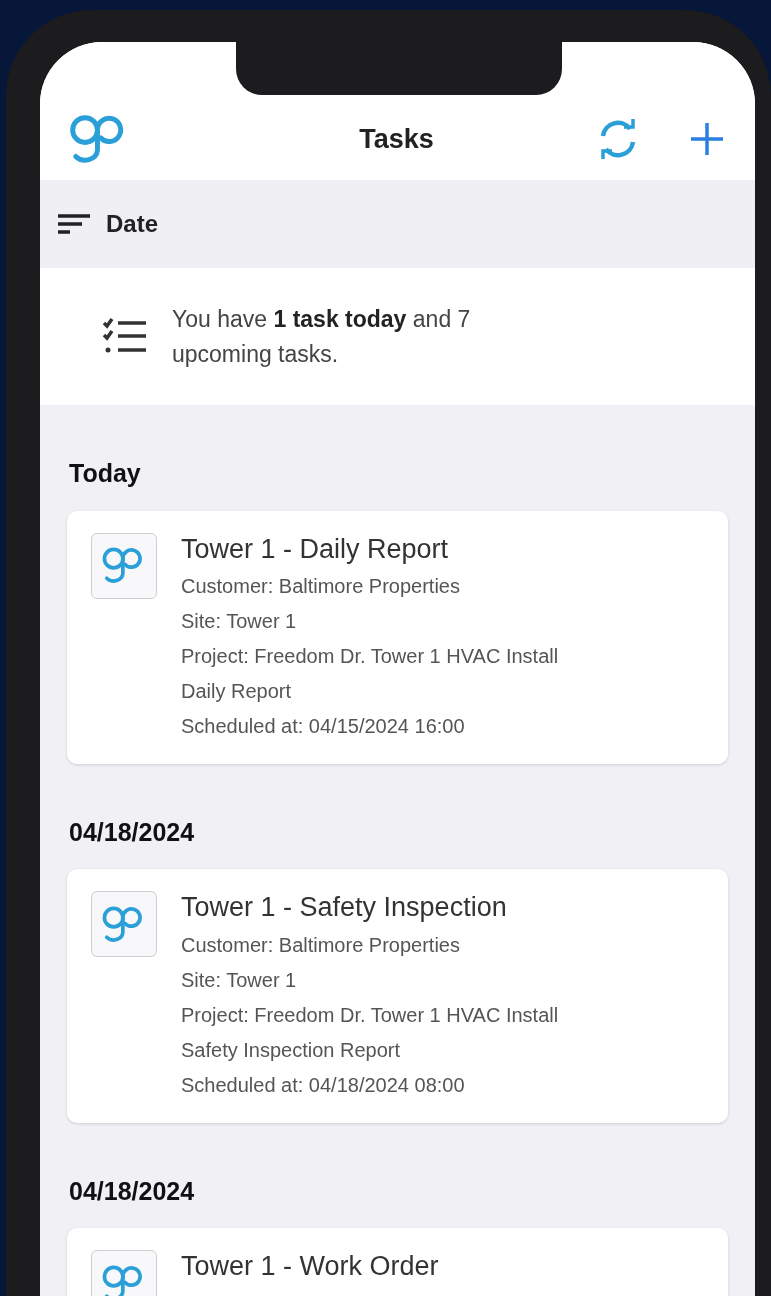 Image resolution: width=771 pixels, height=1296 pixels. Describe the element at coordinates (237, 691) in the screenshot. I see `task-detail: Daily Report` at that location.